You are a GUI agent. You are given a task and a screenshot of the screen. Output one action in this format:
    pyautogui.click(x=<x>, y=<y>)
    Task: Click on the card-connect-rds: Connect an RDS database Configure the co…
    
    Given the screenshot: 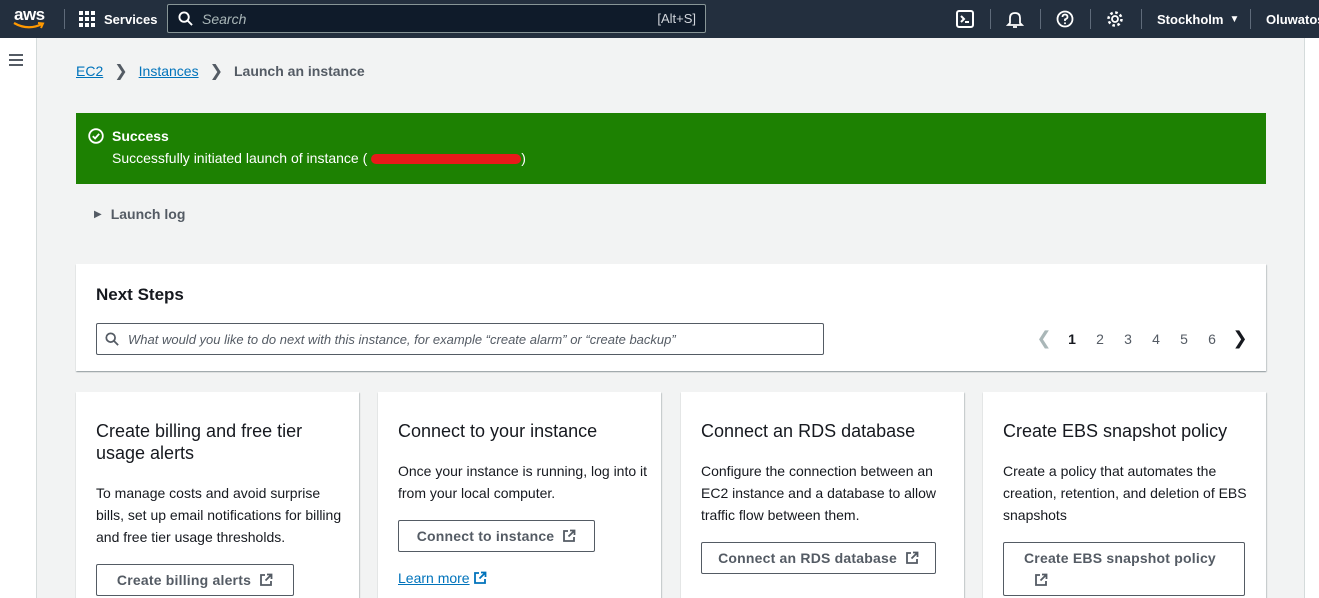 What is the action you would take?
    pyautogui.click(x=822, y=495)
    